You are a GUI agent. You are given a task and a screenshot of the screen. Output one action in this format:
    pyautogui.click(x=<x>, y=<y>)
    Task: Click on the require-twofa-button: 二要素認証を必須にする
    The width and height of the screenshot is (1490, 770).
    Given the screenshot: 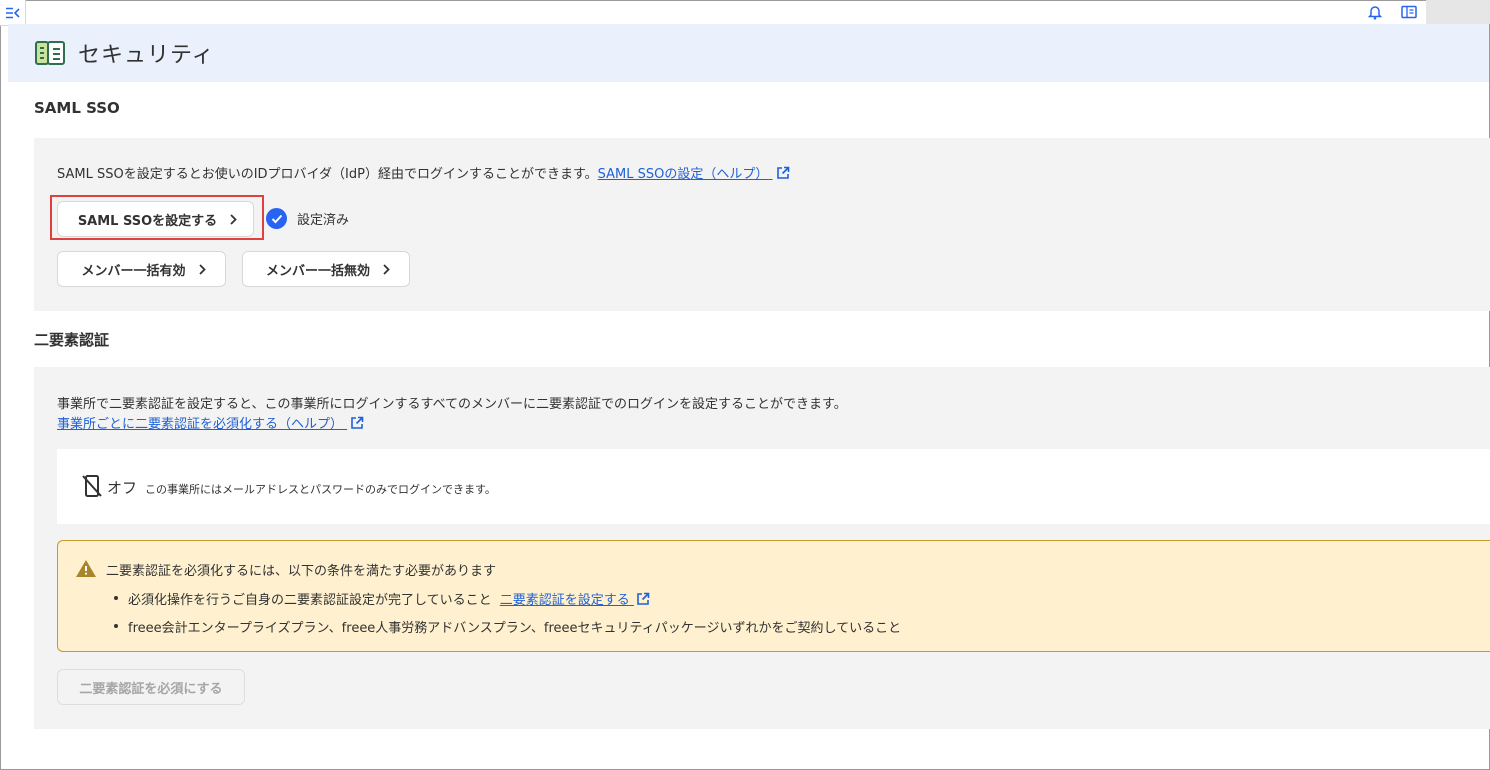 What is the action you would take?
    pyautogui.click(x=151, y=687)
    